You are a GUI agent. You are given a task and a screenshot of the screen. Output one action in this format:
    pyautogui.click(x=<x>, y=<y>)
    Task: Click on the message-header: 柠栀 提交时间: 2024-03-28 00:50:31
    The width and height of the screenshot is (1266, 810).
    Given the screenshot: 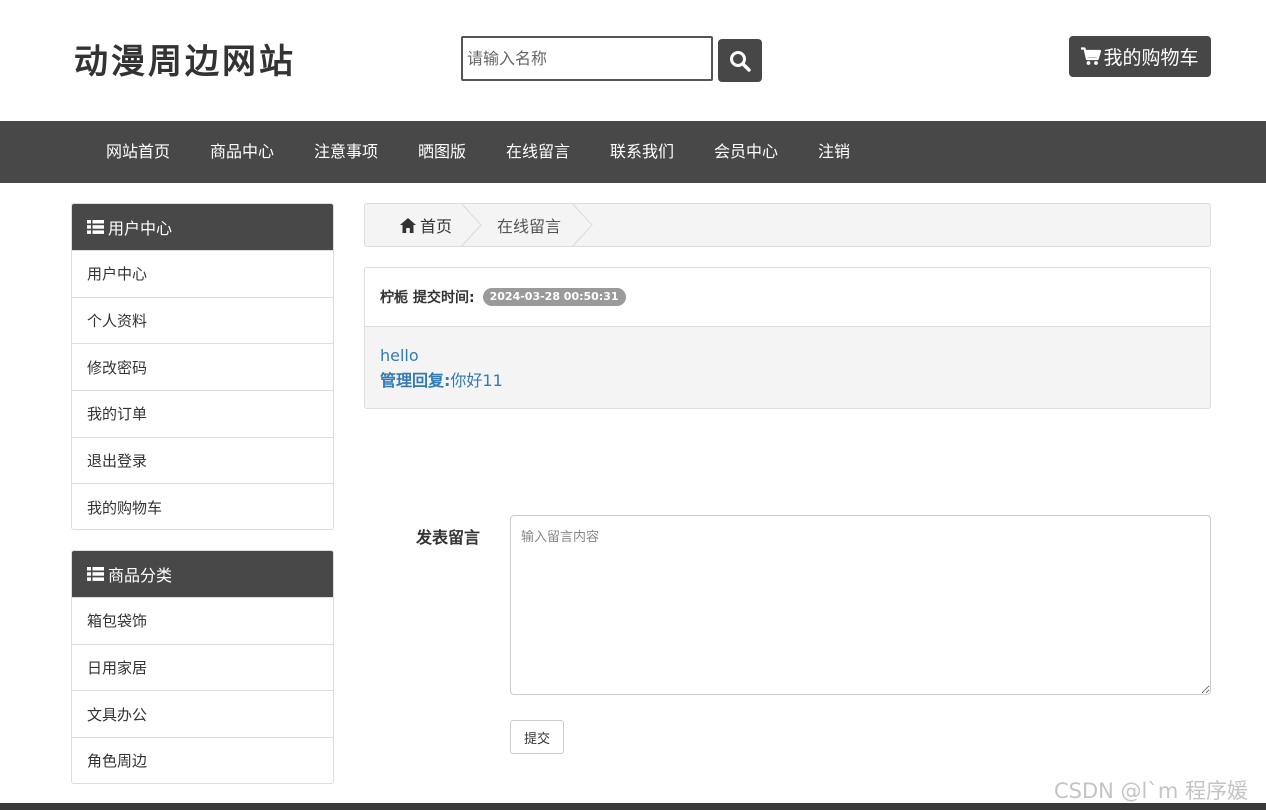 What is the action you would take?
    pyautogui.click(x=787, y=297)
    